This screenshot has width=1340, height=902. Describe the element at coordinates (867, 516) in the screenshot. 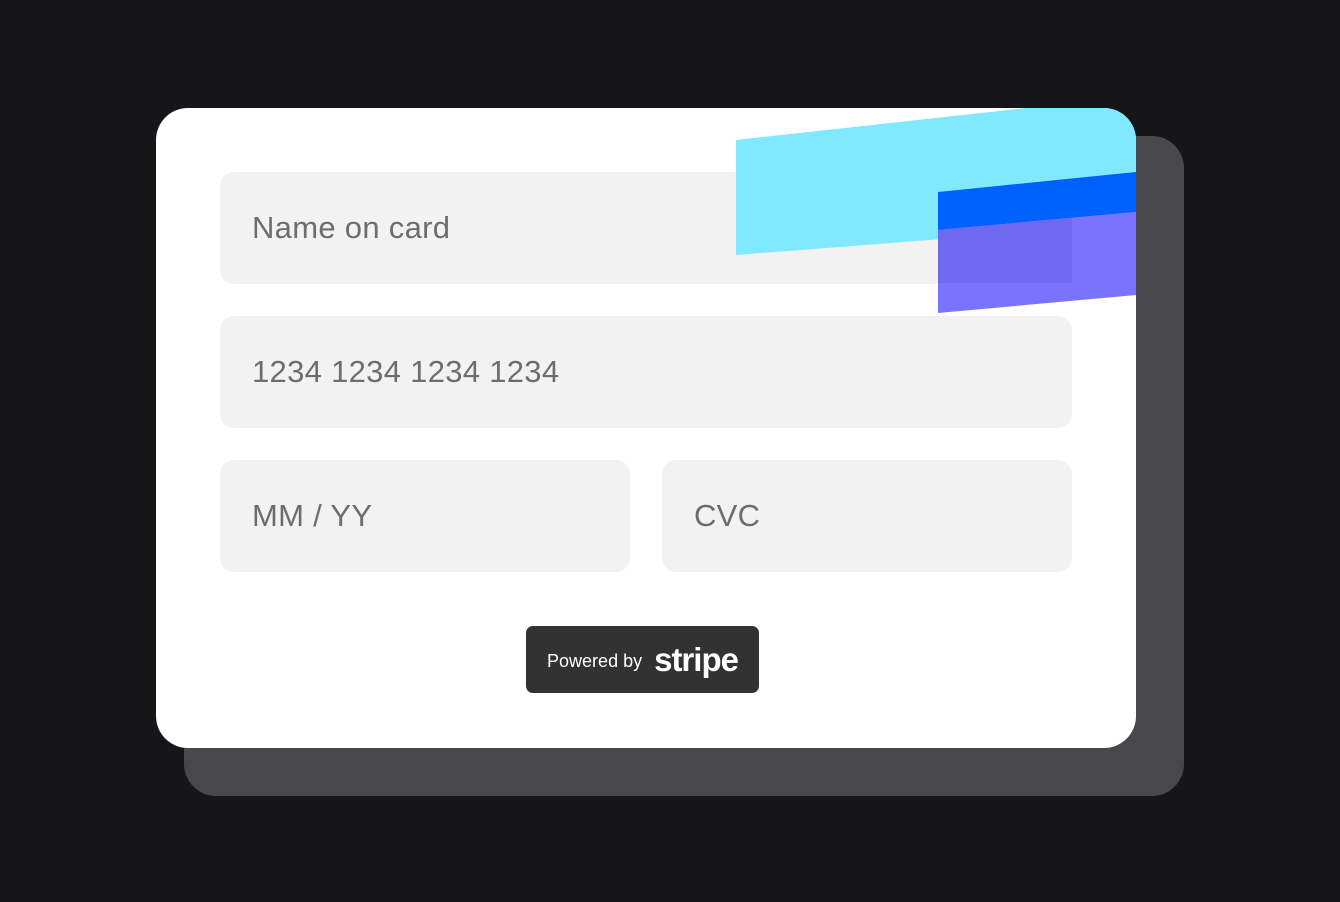

I see `cvc-field: CVC` at that location.